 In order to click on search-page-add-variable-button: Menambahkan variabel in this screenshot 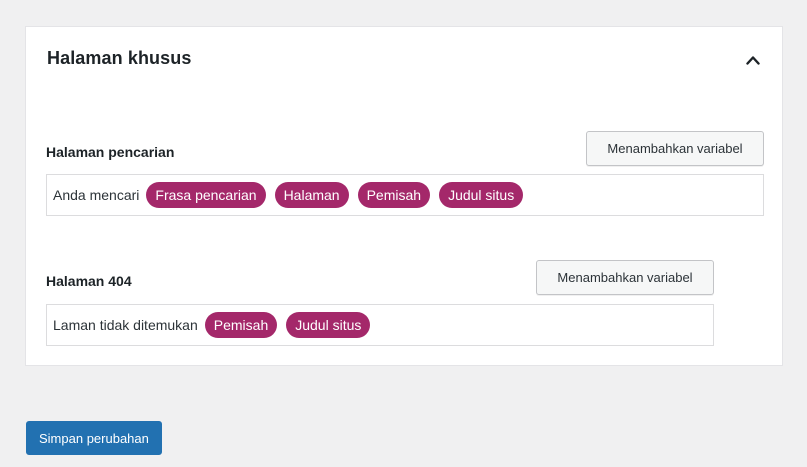, I will do `click(675, 148)`.